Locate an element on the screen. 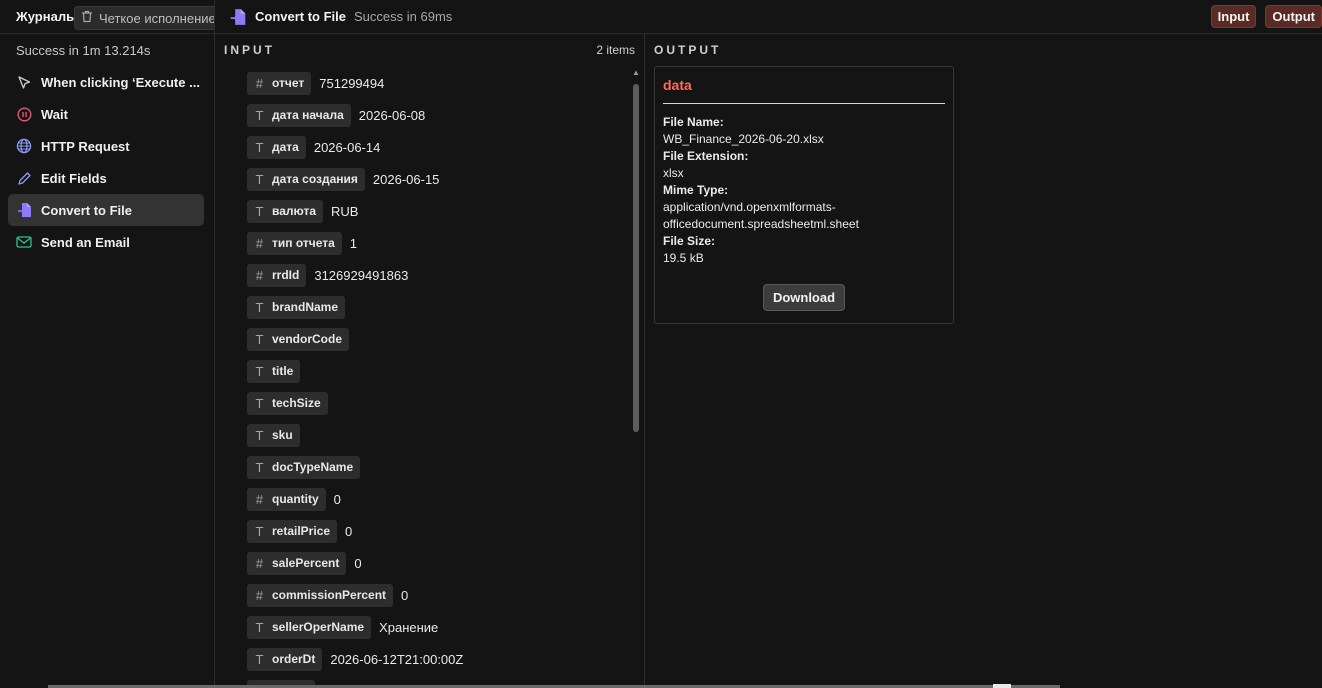 Image resolution: width=1322 pixels, height=688 pixels. node-item-send-email: Send an Email is located at coordinates (106, 242).